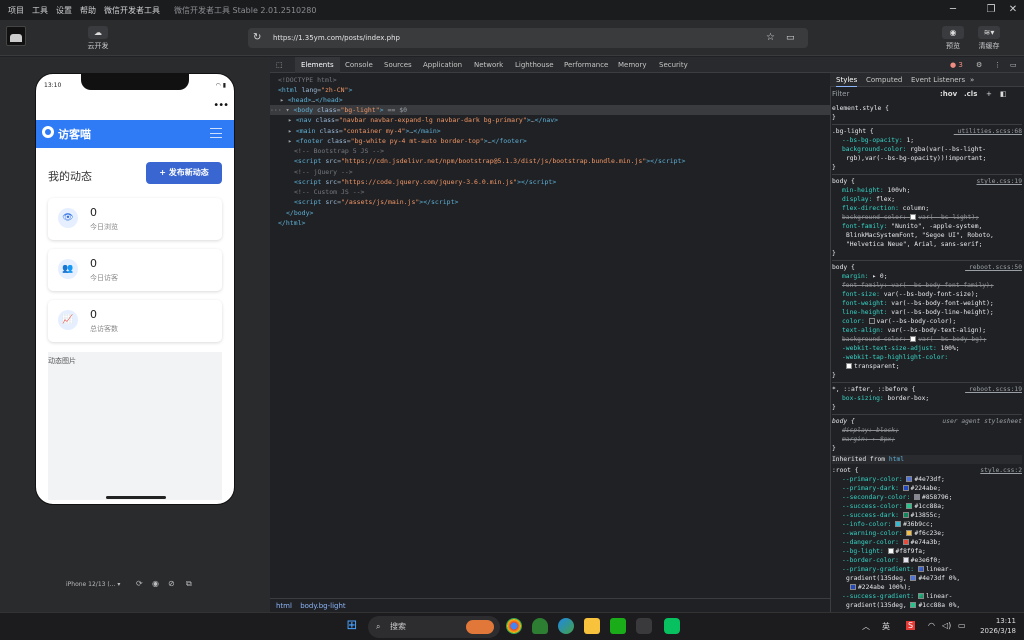  What do you see at coordinates (927, 560) in the screenshot?
I see `css-property: --border-color: #e3e6f0;` at bounding box center [927, 560].